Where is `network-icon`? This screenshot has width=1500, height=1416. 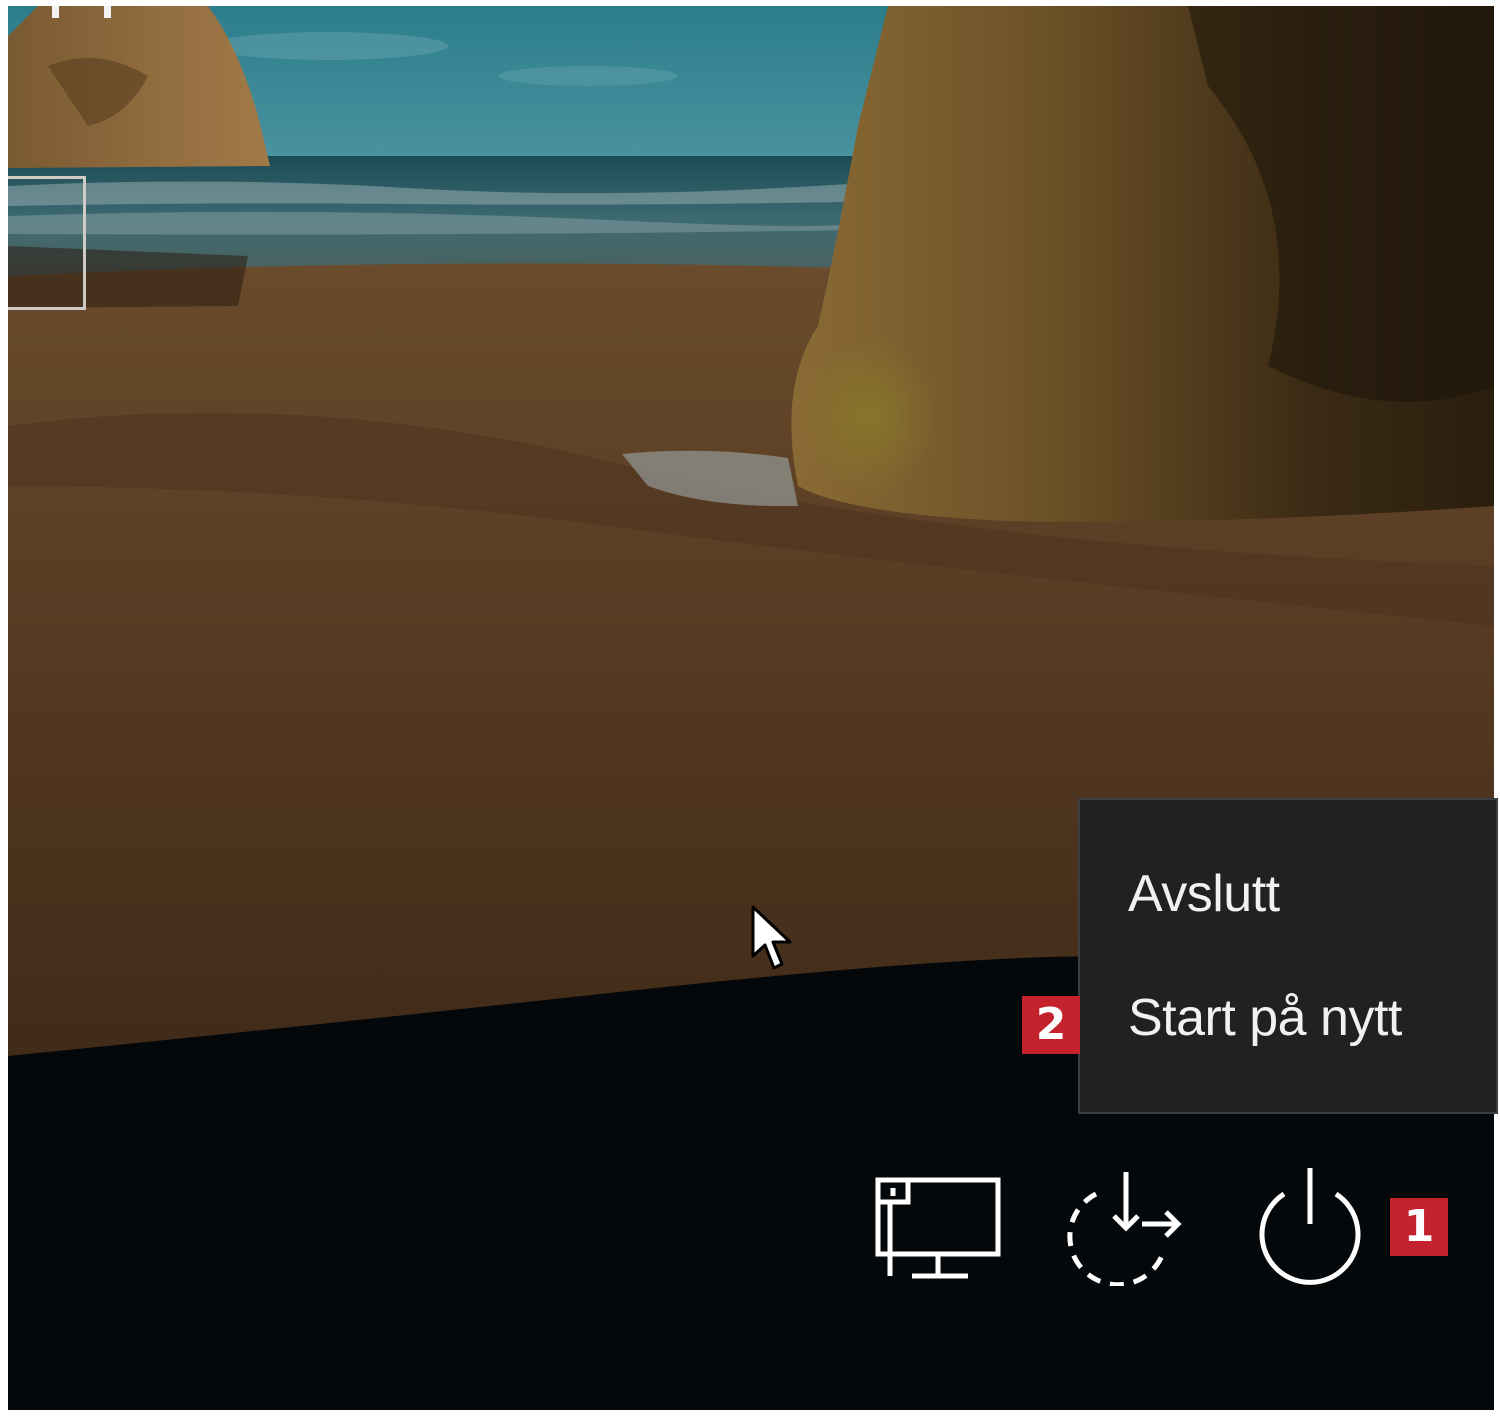 network-icon is located at coordinates (937, 1228).